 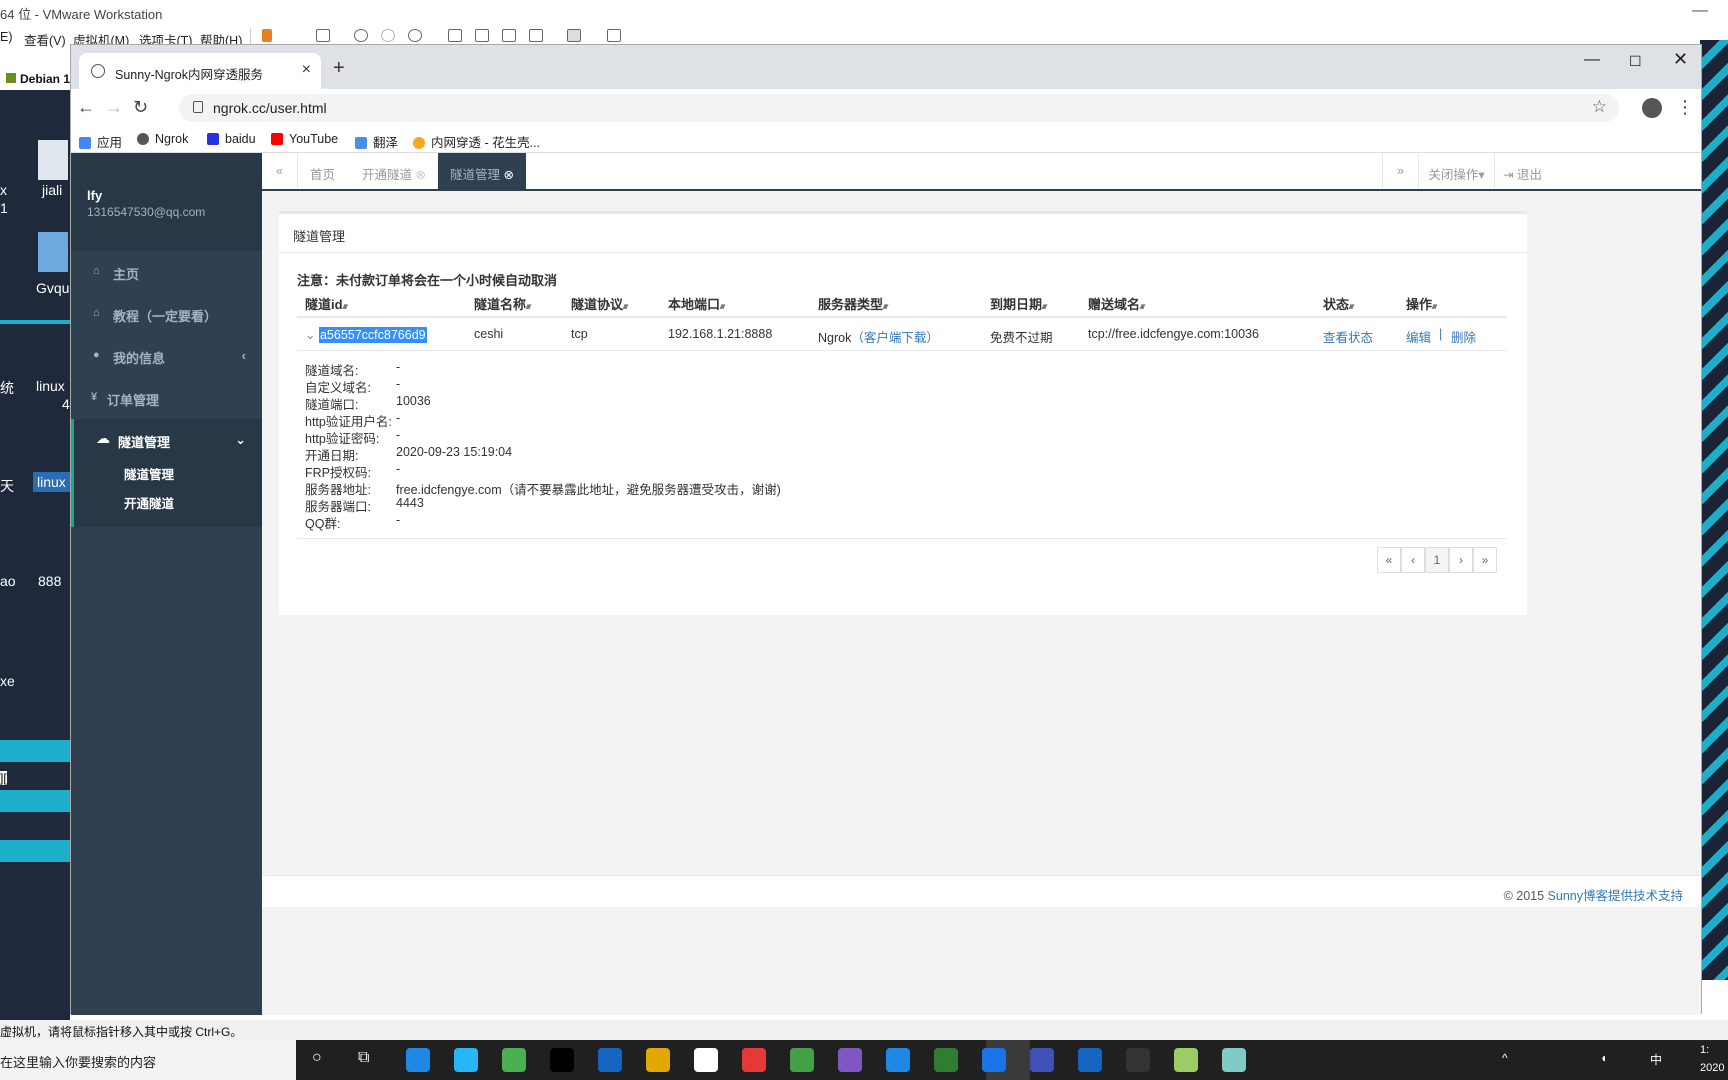 I want to click on browser-tab: Sunny-Ngrok内网穿透服务 ×, so click(x=200, y=71).